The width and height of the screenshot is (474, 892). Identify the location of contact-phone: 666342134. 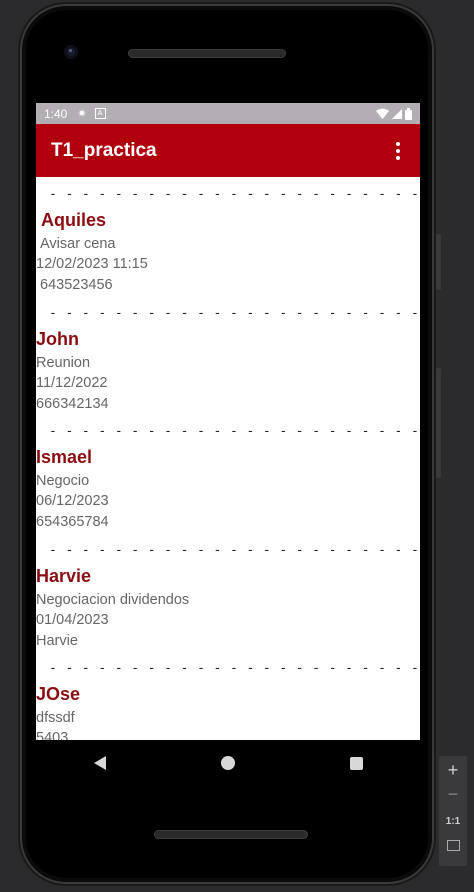
(72, 403).